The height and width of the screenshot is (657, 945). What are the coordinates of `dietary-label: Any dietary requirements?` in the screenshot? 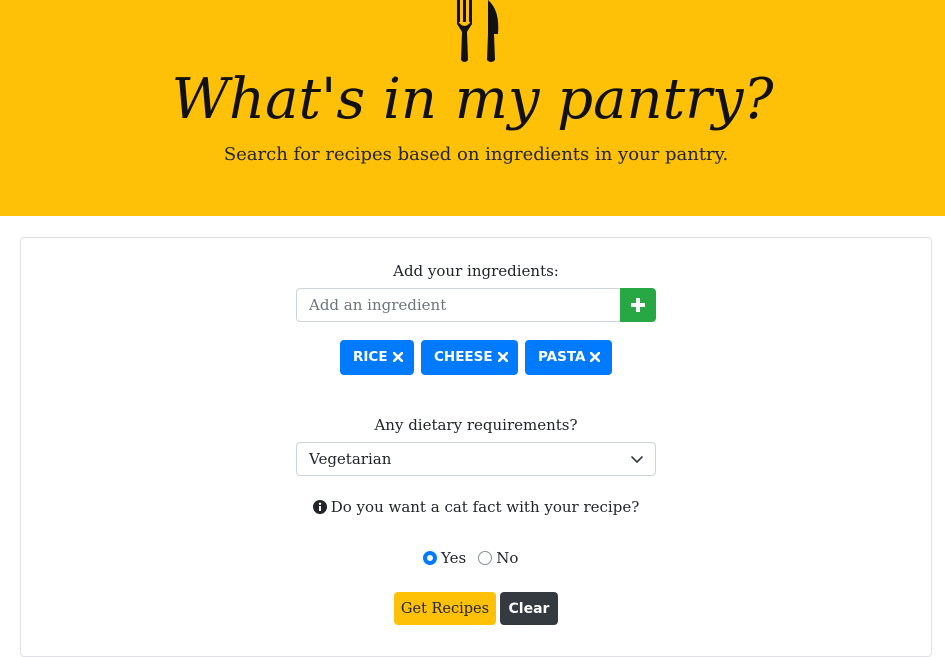 It's located at (476, 425).